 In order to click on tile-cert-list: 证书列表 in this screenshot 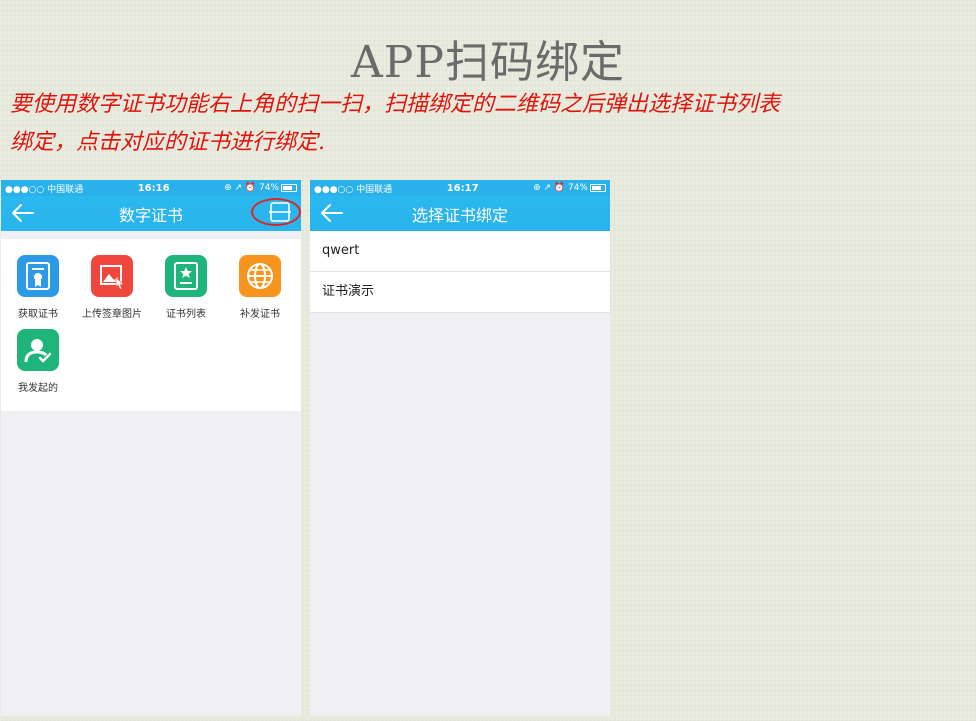, I will do `click(186, 287)`.